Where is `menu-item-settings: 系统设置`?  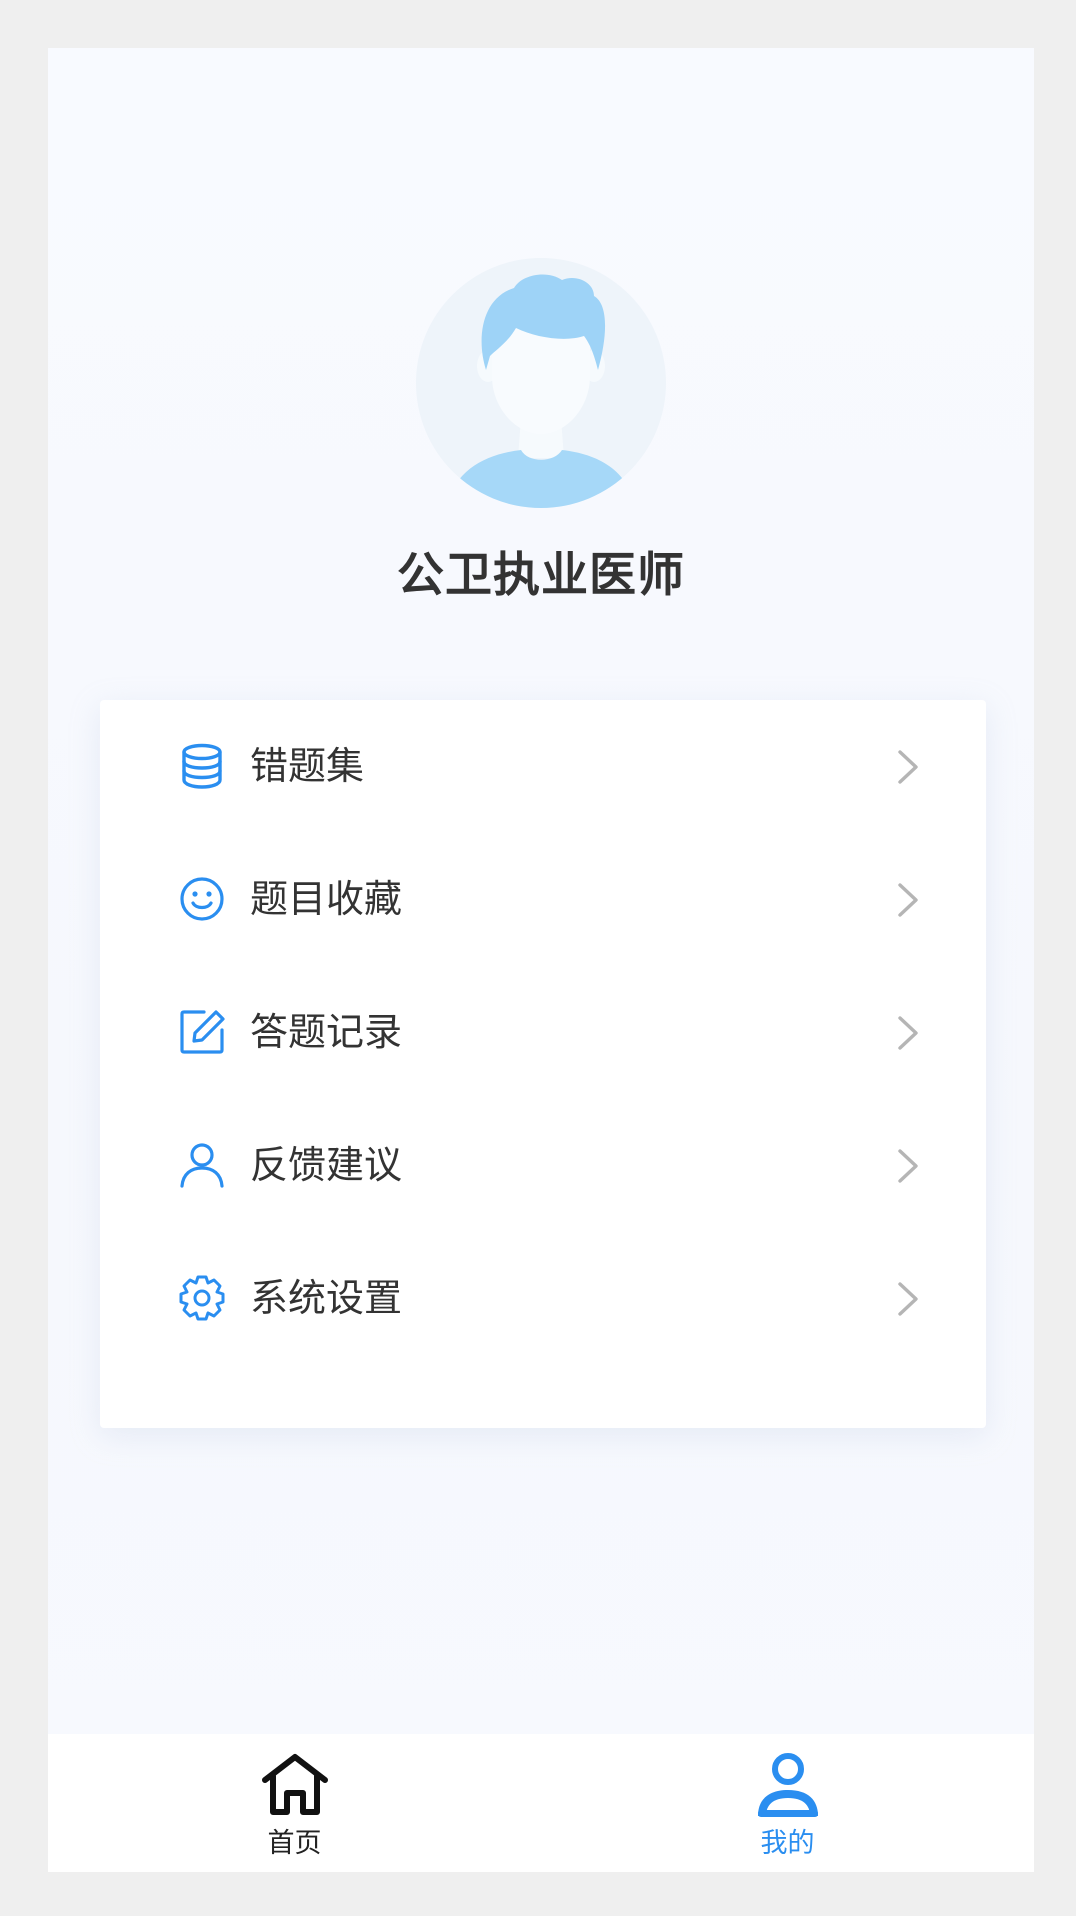
menu-item-settings: 系统设置 is located at coordinates (543, 1298).